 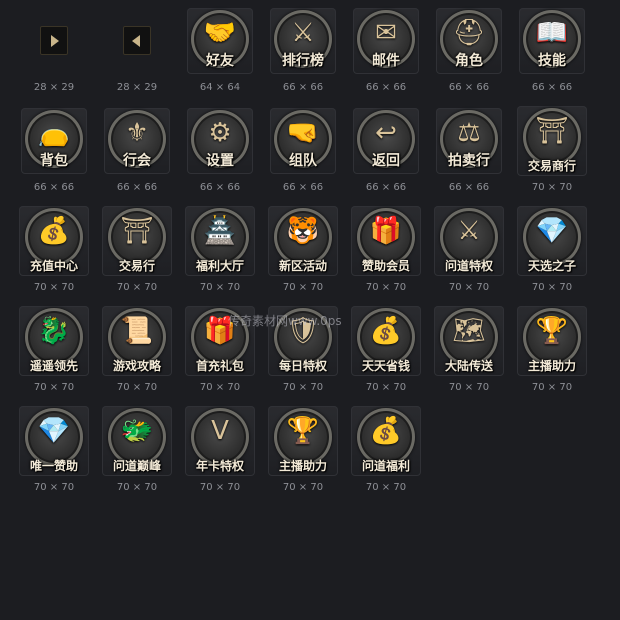 I want to click on icon-label: 主播助力, so click(x=302, y=466).